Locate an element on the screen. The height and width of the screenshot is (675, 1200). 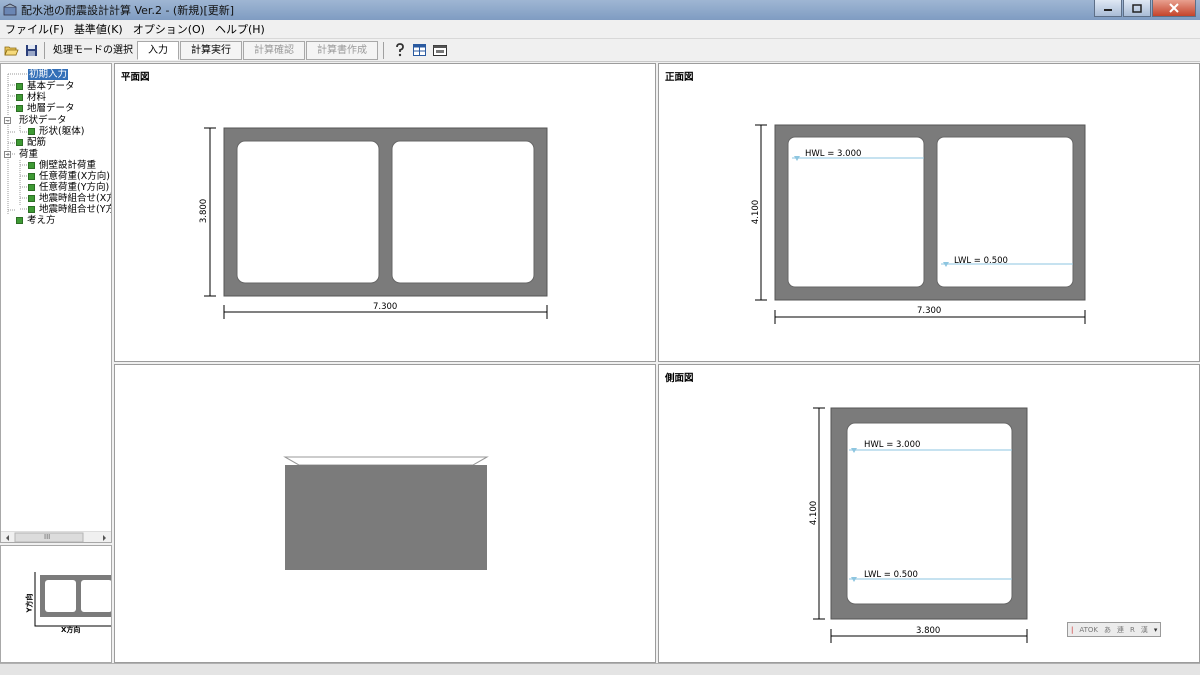
tree-item-sidewall-load: 側壁設計荷重 is located at coordinates (62, 165).